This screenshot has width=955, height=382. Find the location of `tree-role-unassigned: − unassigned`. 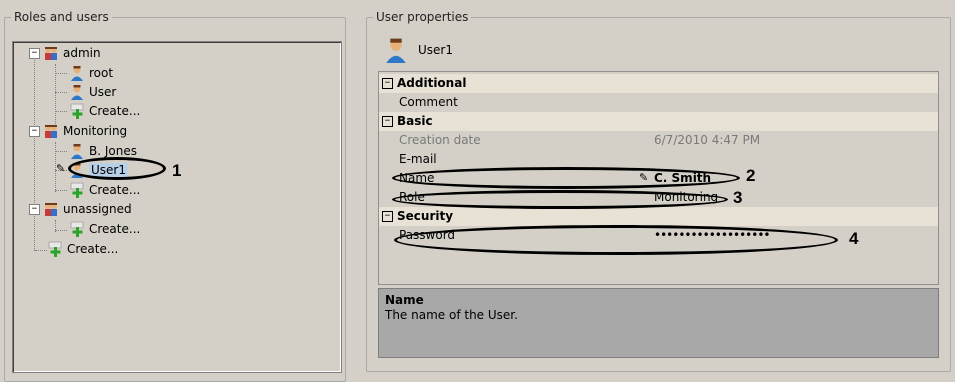

tree-role-unassigned: − unassigned is located at coordinates (80, 209).